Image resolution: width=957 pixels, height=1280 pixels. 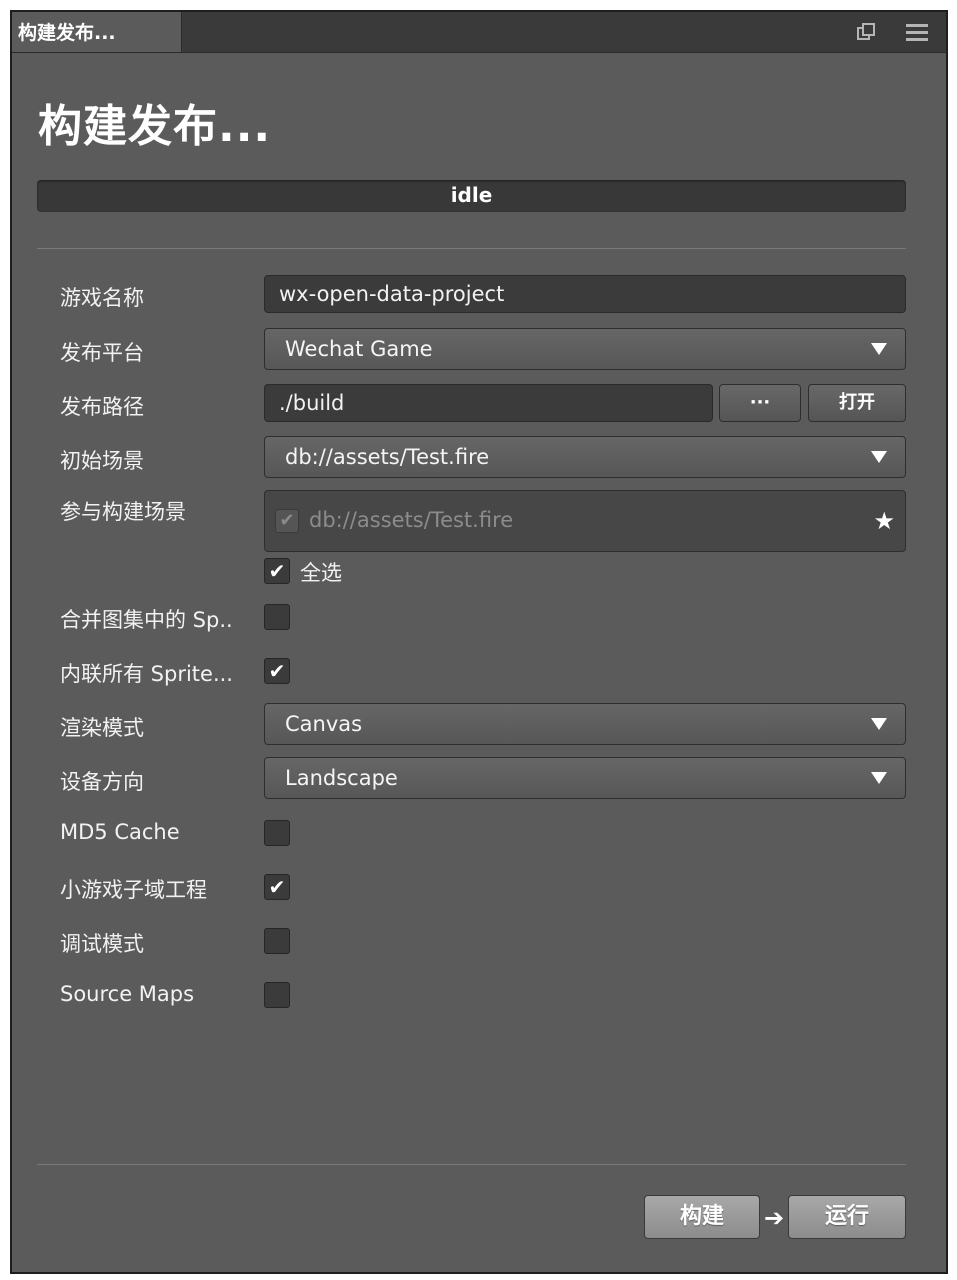 What do you see at coordinates (585, 778) in the screenshot?
I see `orientation-select: Landscape` at bounding box center [585, 778].